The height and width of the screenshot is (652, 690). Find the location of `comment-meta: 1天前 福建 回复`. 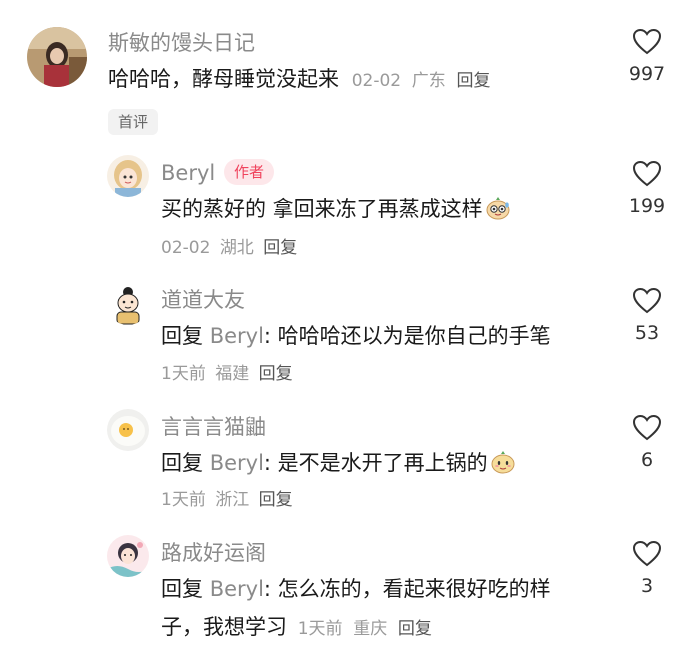

comment-meta: 1天前 福建 回复 is located at coordinates (227, 374).